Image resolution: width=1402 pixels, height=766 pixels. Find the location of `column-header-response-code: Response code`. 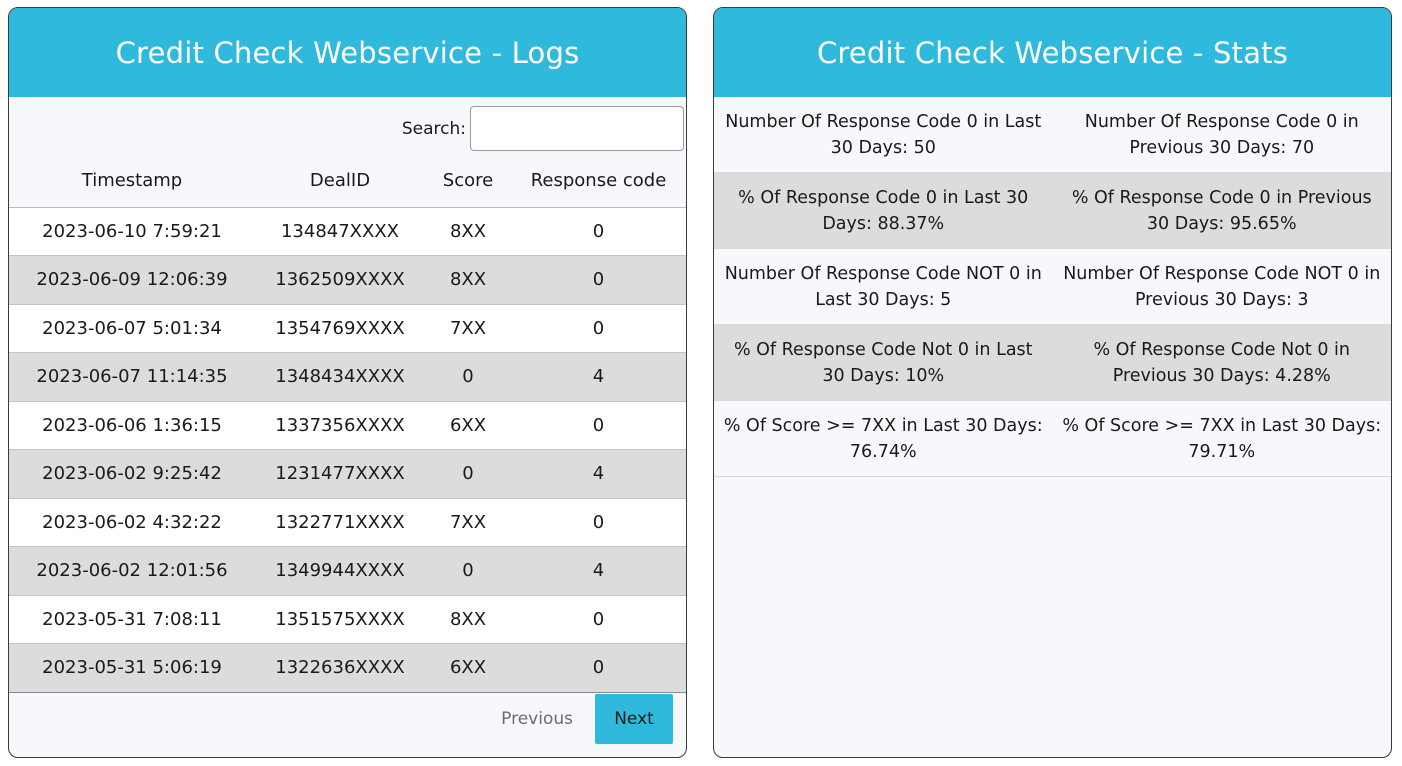

column-header-response-code: Response code is located at coordinates (598, 183).